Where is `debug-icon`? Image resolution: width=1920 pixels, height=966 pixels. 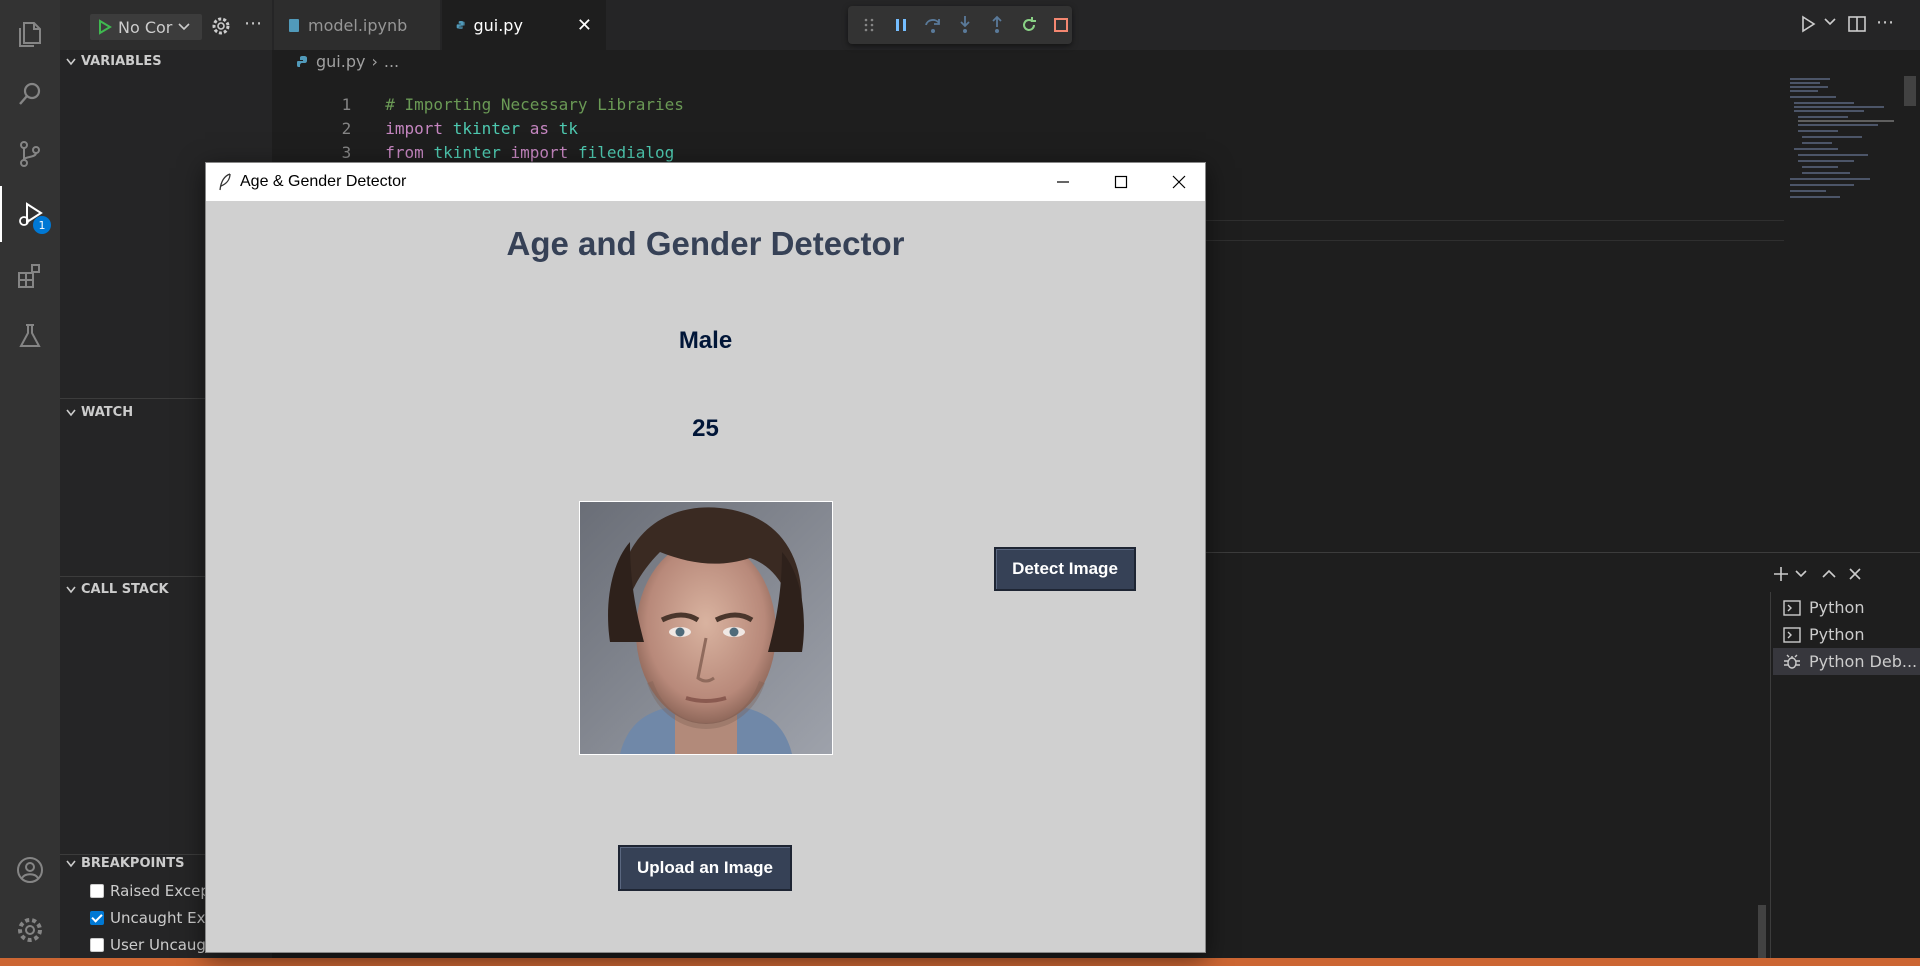 debug-icon is located at coordinates (1792, 661).